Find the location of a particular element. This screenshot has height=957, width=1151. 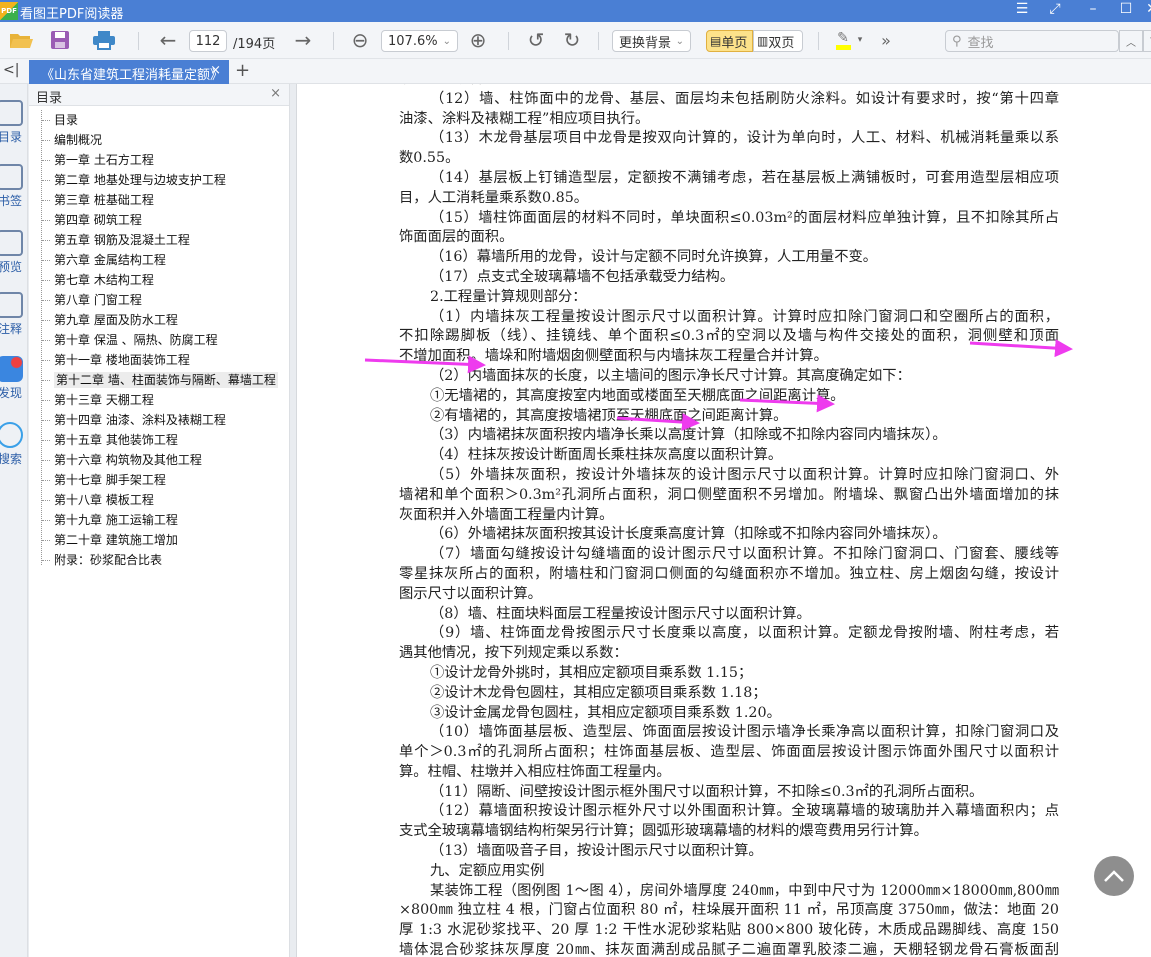

bookmark-icon is located at coordinates (11, 177).